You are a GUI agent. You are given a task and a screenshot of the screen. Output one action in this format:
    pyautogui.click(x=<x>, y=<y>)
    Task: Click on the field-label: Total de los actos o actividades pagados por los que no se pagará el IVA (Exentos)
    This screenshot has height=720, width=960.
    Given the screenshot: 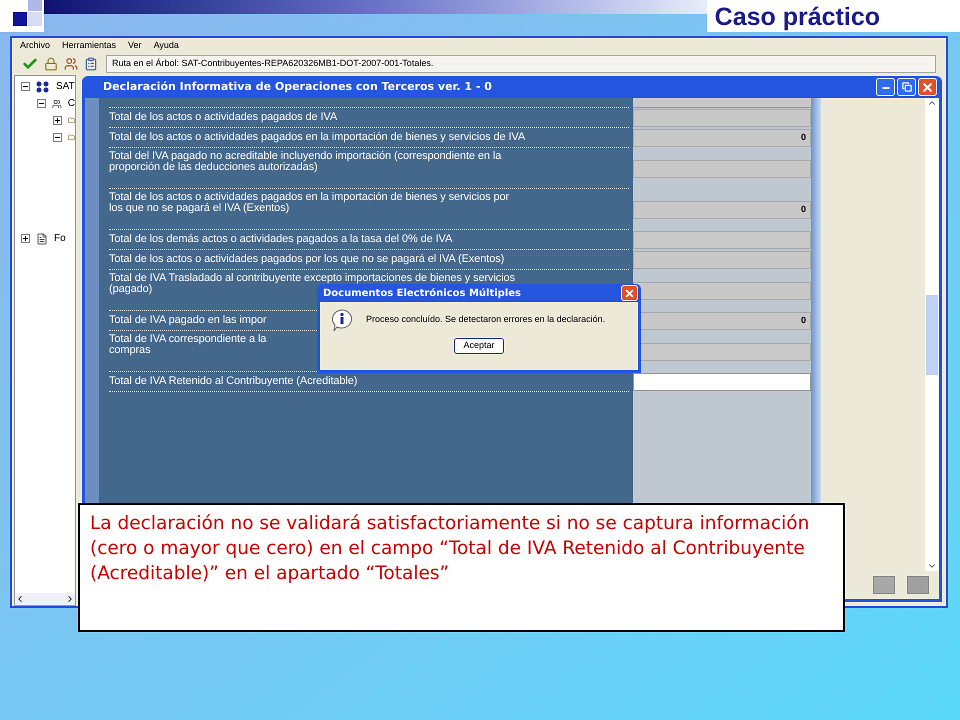 What is the action you would take?
    pyautogui.click(x=306, y=259)
    